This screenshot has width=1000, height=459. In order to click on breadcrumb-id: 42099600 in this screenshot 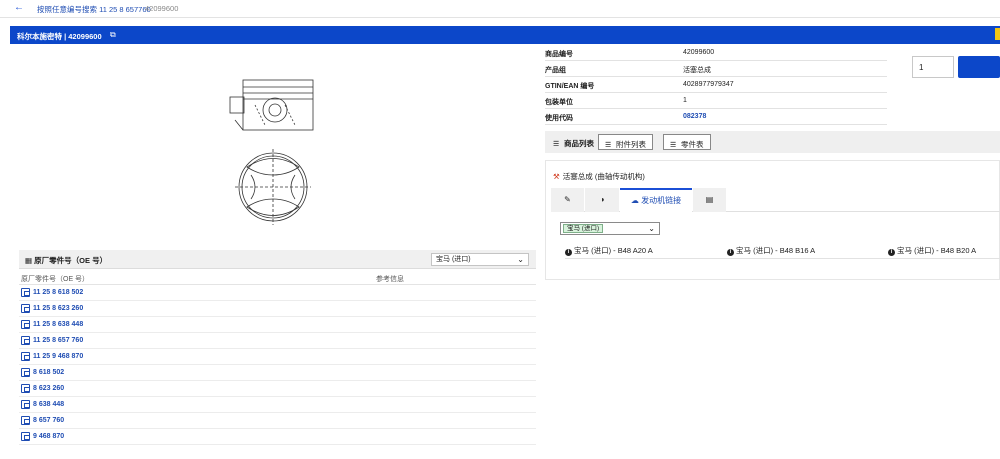, I will do `click(162, 8)`.